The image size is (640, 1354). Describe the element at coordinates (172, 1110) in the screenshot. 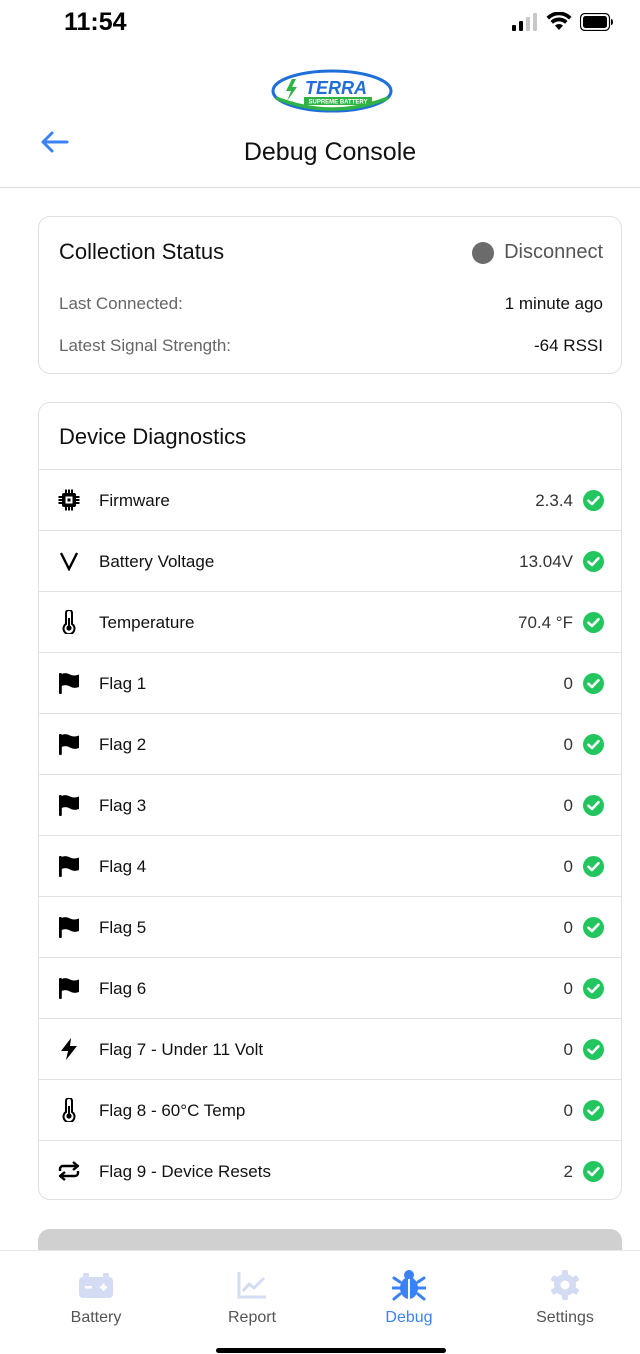

I see `diagnostic-label: Flag 8 - 60°C Temp` at that location.